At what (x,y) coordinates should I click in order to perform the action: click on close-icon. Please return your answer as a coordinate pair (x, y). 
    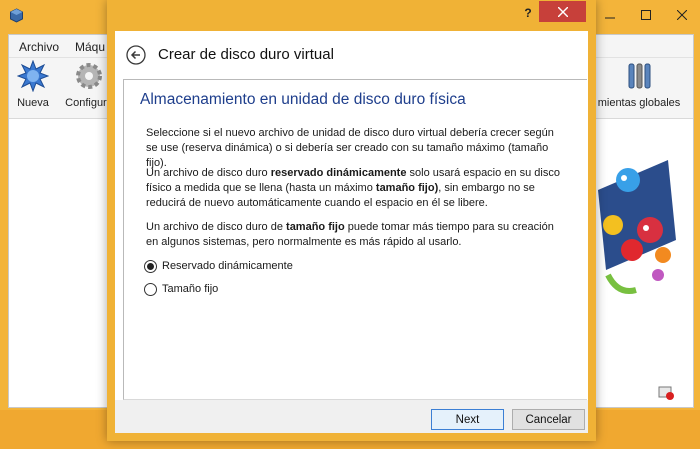
    Looking at the image, I should click on (562, 11).